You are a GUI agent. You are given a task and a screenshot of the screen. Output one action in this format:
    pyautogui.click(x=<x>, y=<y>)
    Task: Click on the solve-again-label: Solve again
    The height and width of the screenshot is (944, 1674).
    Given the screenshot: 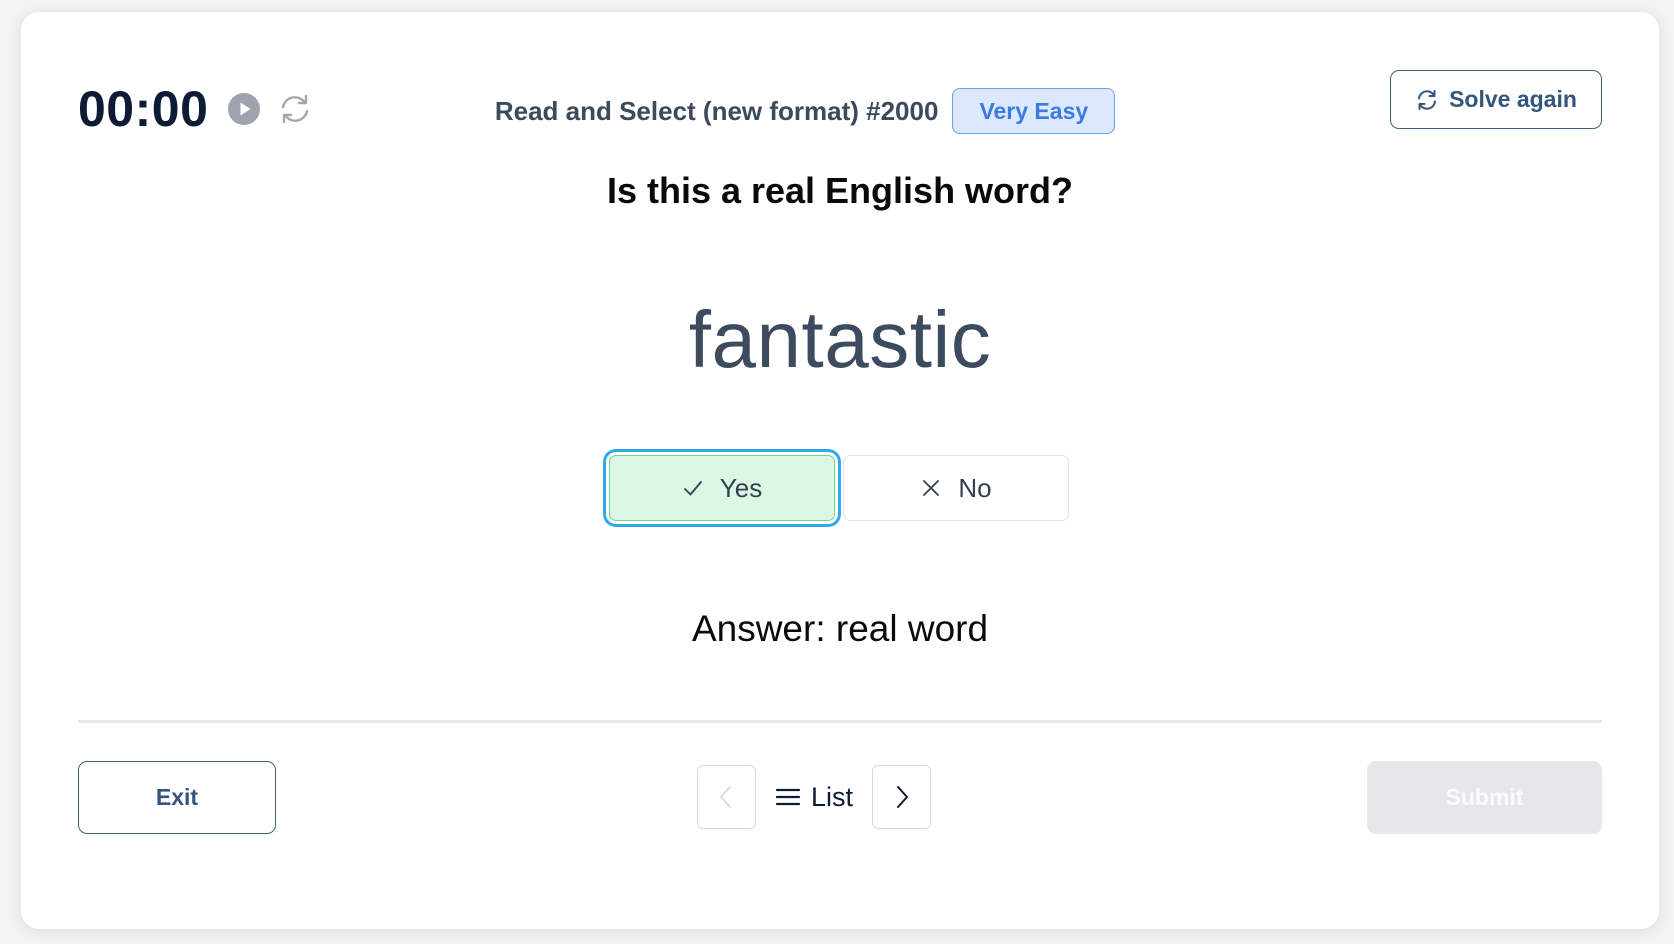 What is the action you would take?
    pyautogui.click(x=1513, y=99)
    